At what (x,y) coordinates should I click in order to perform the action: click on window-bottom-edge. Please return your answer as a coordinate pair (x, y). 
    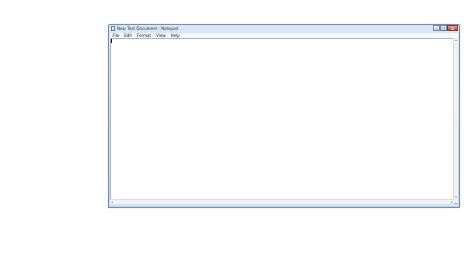
    Looking at the image, I should click on (284, 205).